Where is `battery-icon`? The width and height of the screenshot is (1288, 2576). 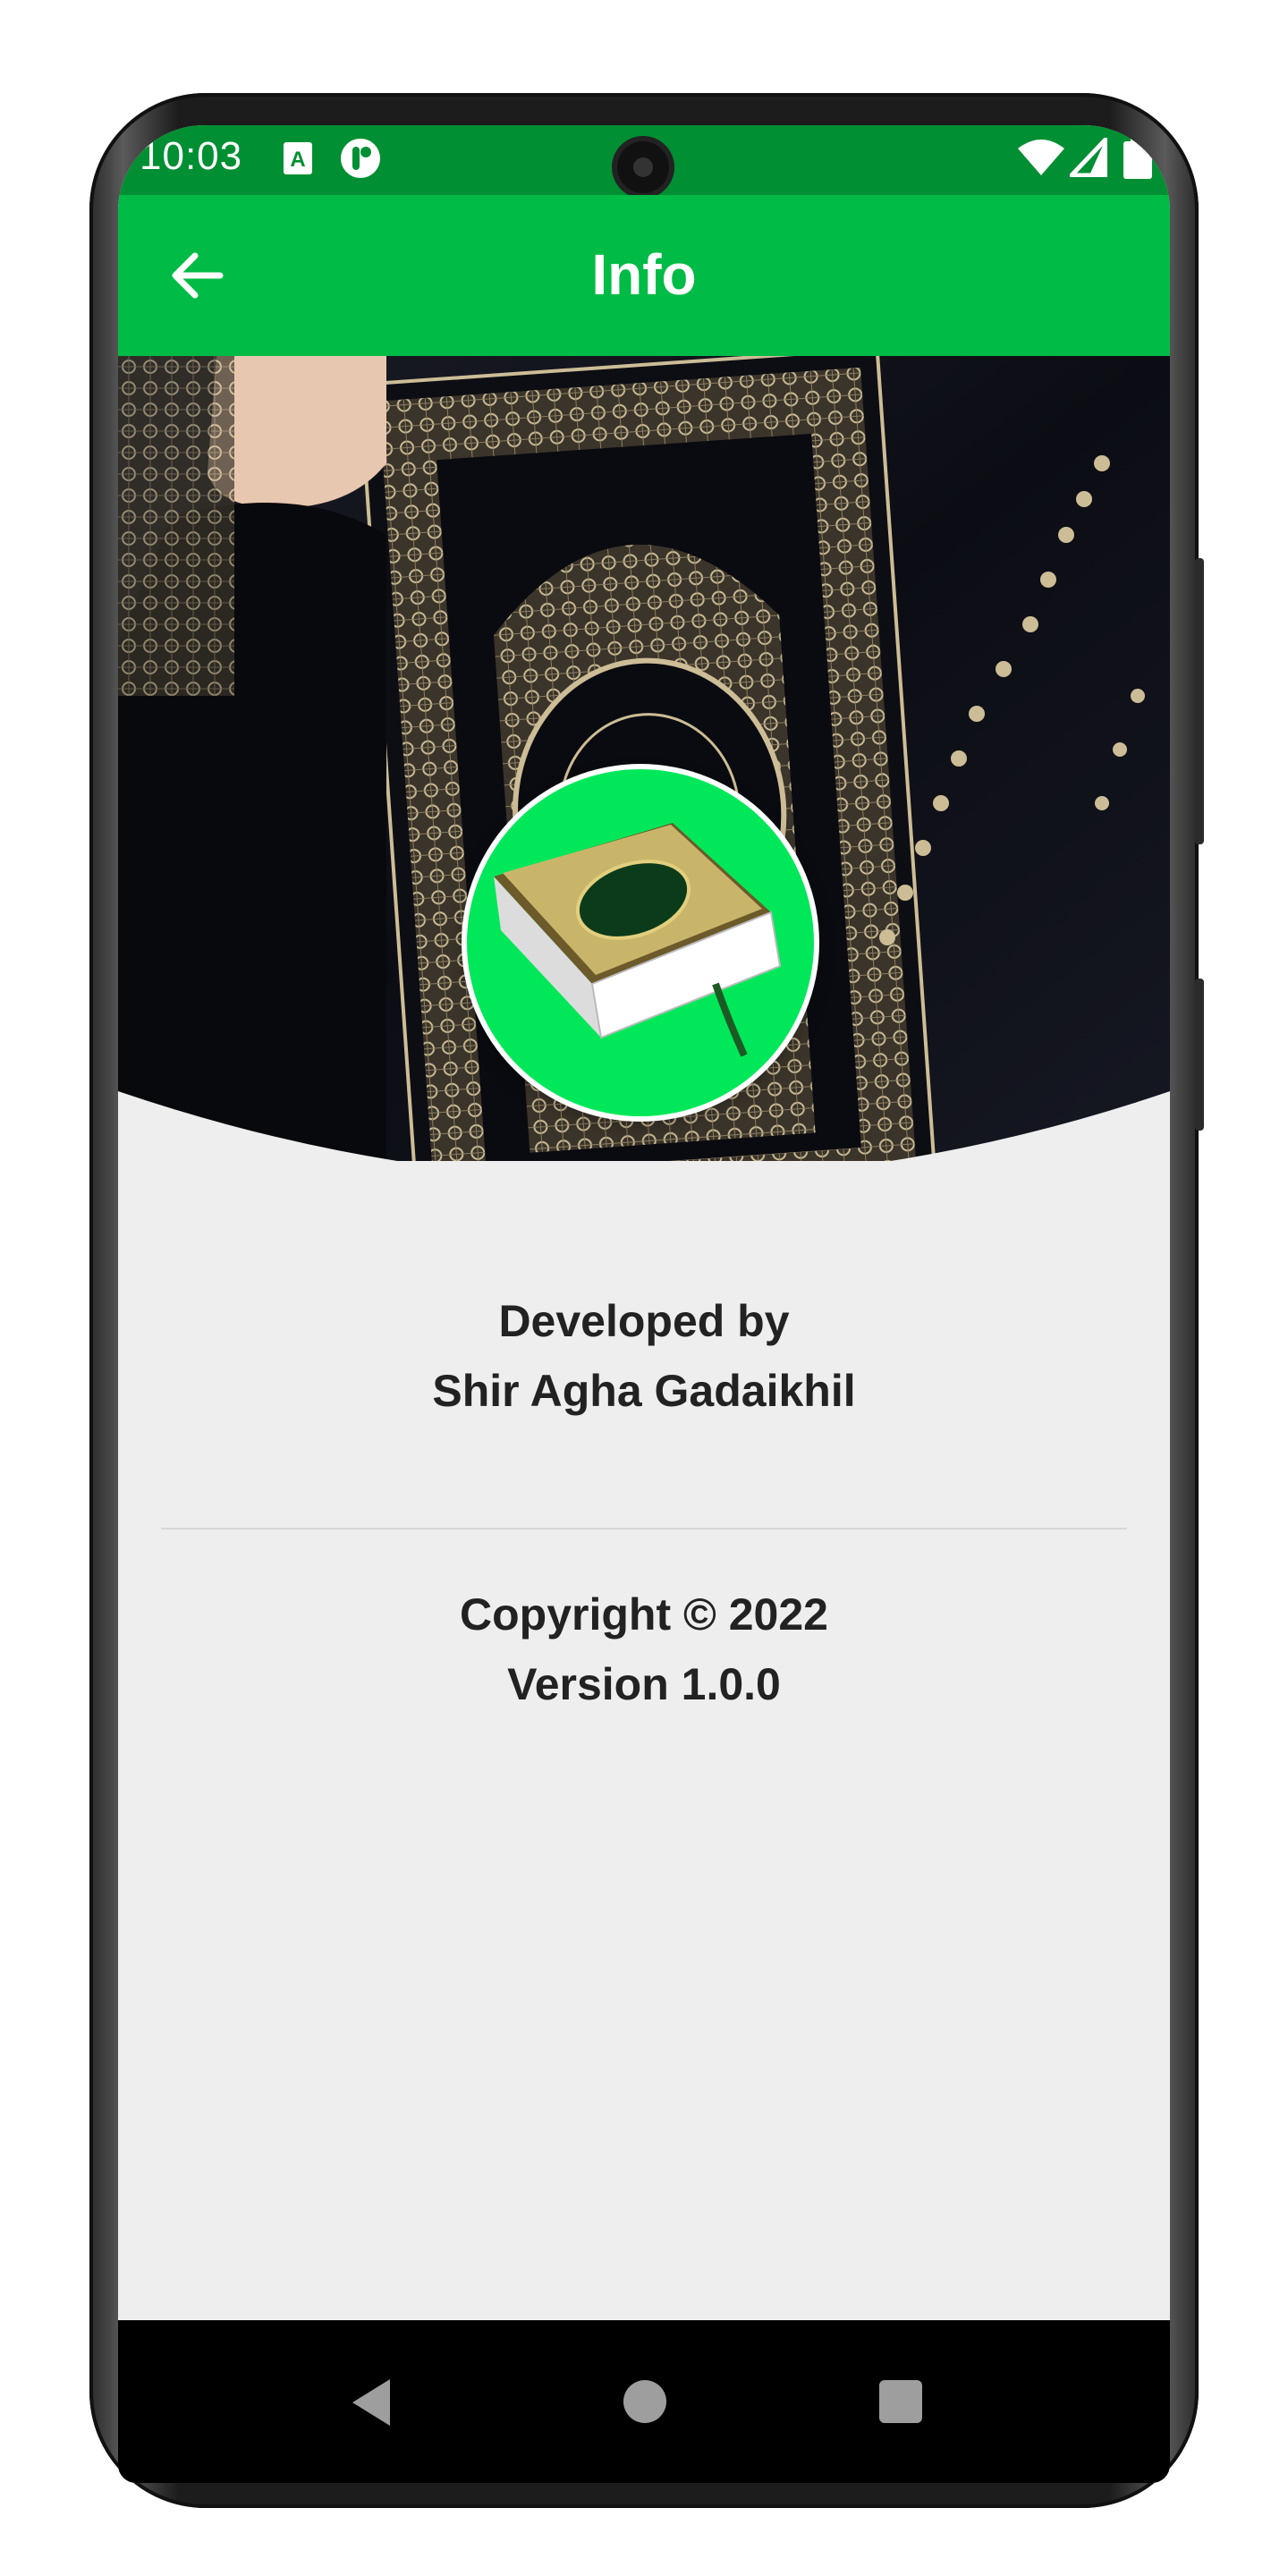 battery-icon is located at coordinates (1138, 162).